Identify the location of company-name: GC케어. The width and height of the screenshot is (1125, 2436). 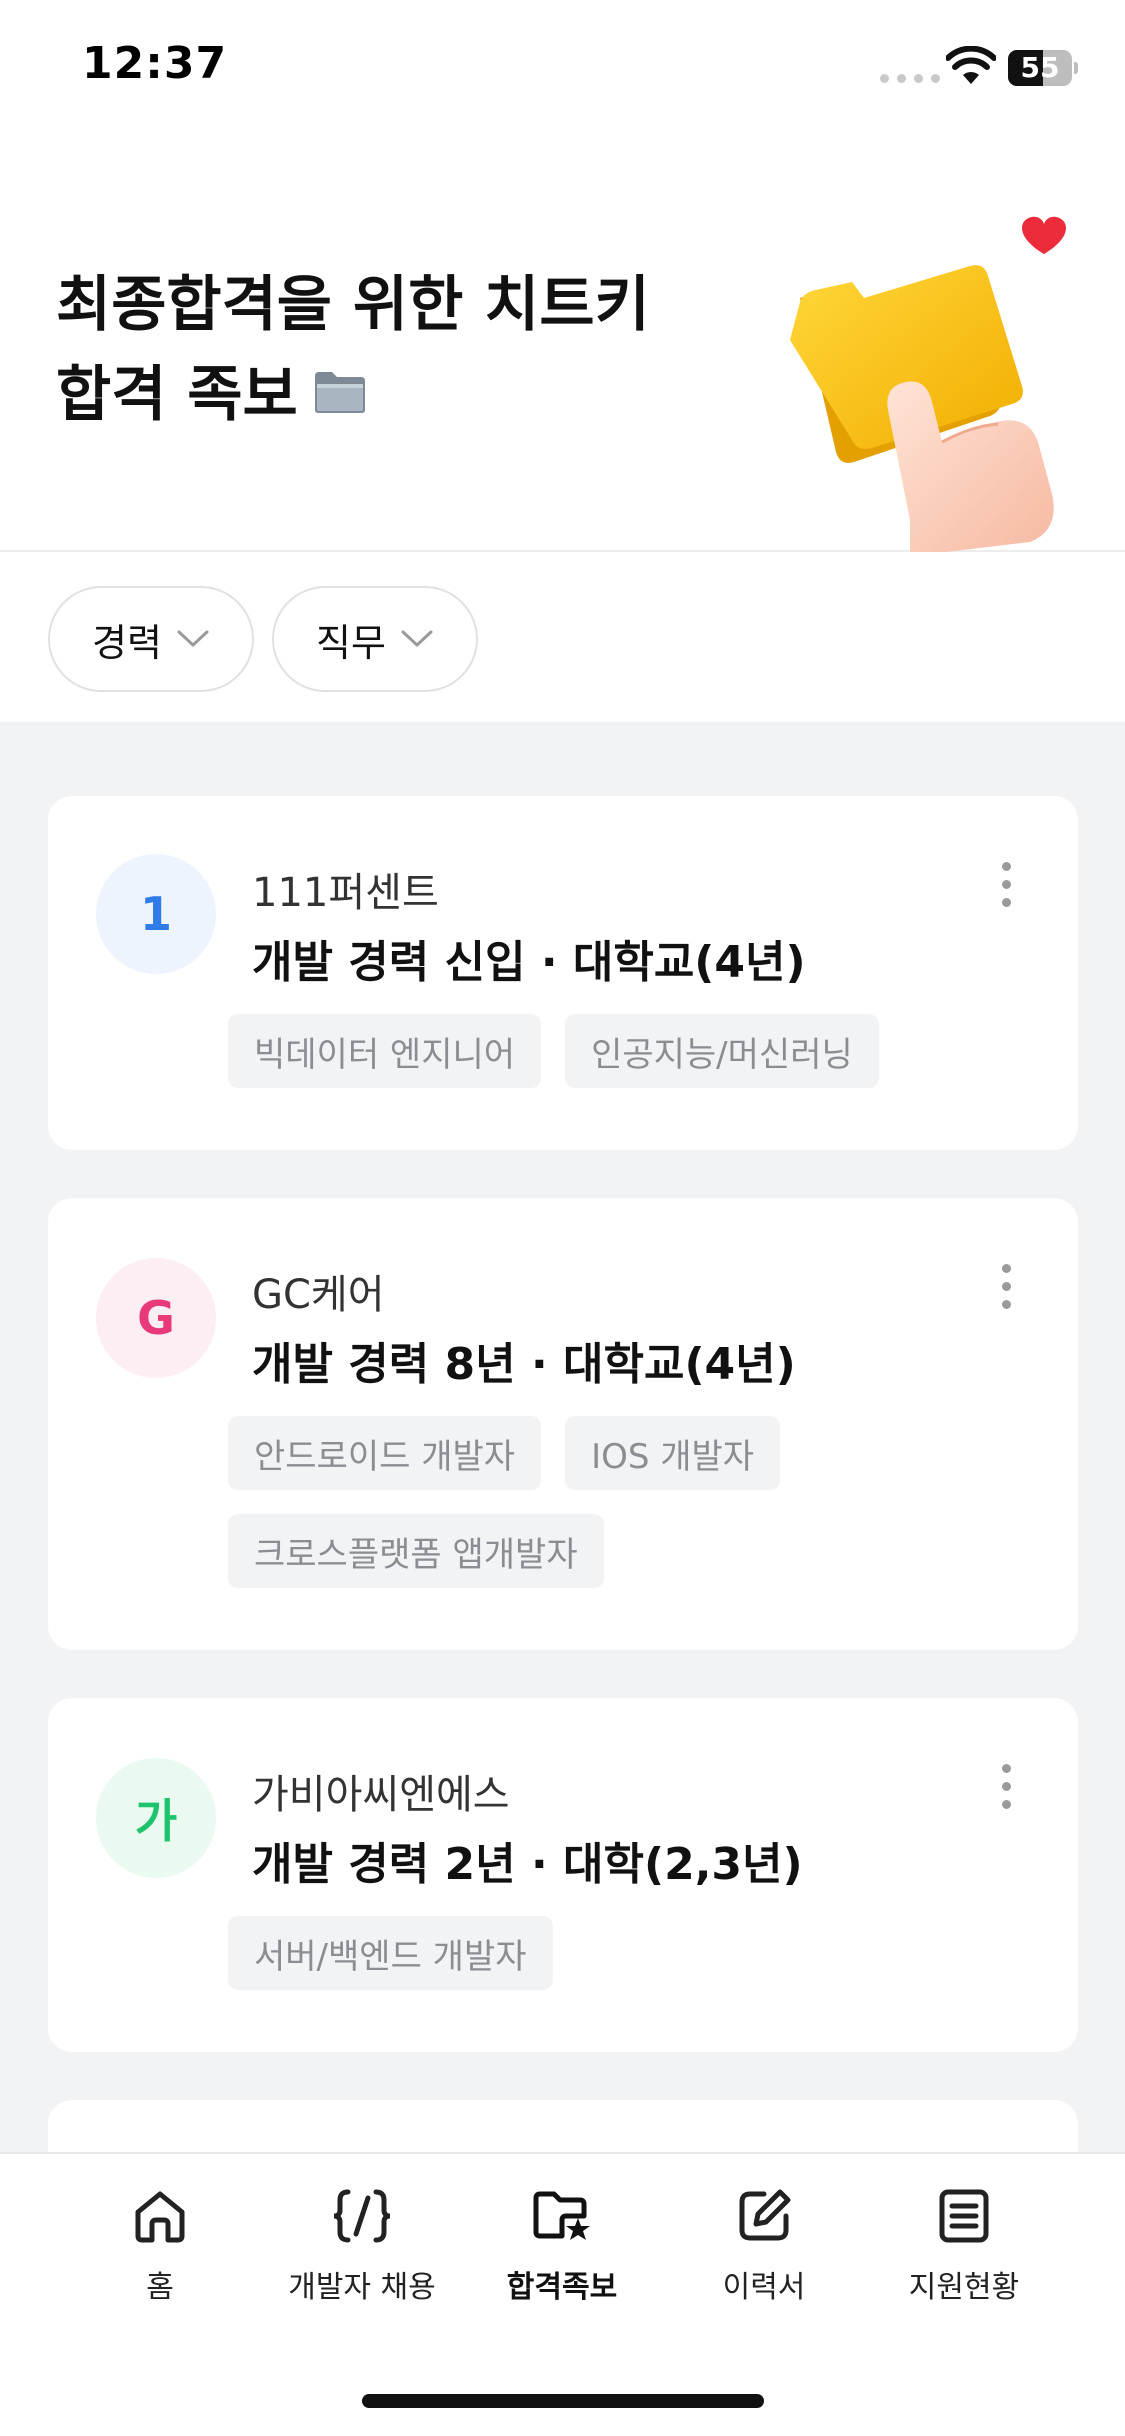
(318, 1295).